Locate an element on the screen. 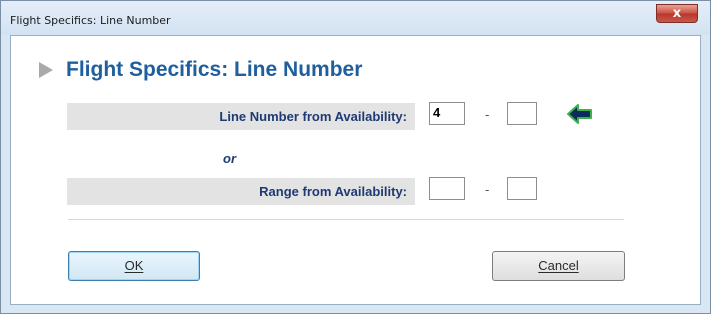  range-from-input is located at coordinates (447, 188).